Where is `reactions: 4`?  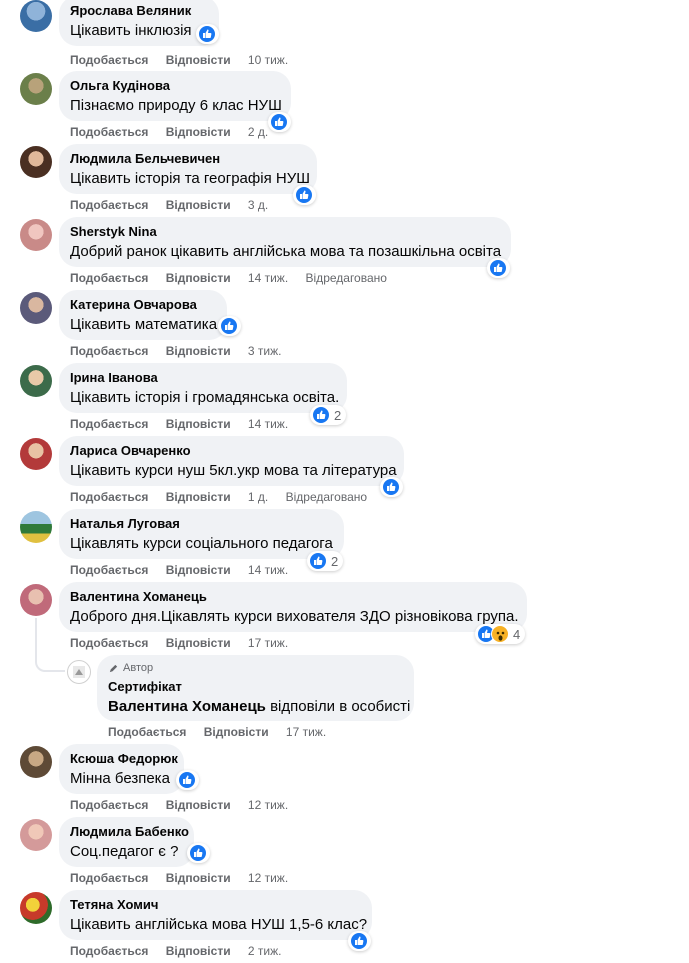 reactions: 4 is located at coordinates (500, 634).